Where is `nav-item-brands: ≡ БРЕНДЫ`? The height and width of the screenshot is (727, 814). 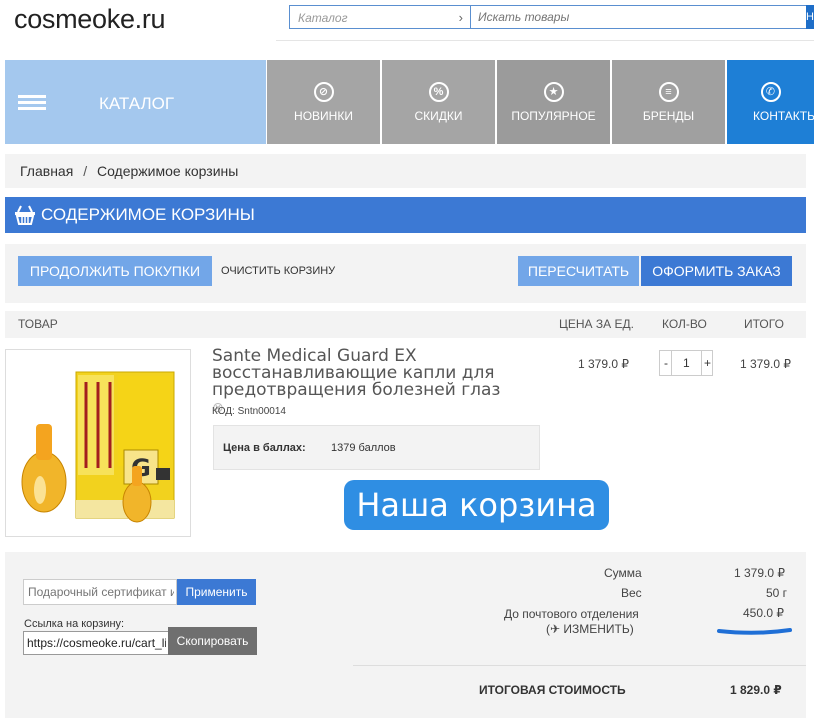 nav-item-brands: ≡ БРЕНДЫ is located at coordinates (668, 102).